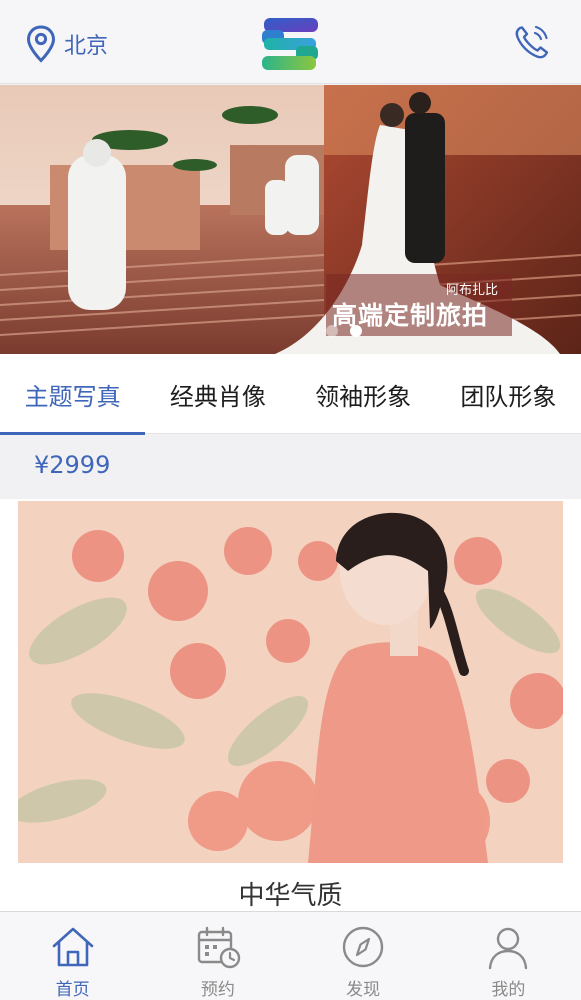  I want to click on nav-profile: 我的, so click(508, 956).